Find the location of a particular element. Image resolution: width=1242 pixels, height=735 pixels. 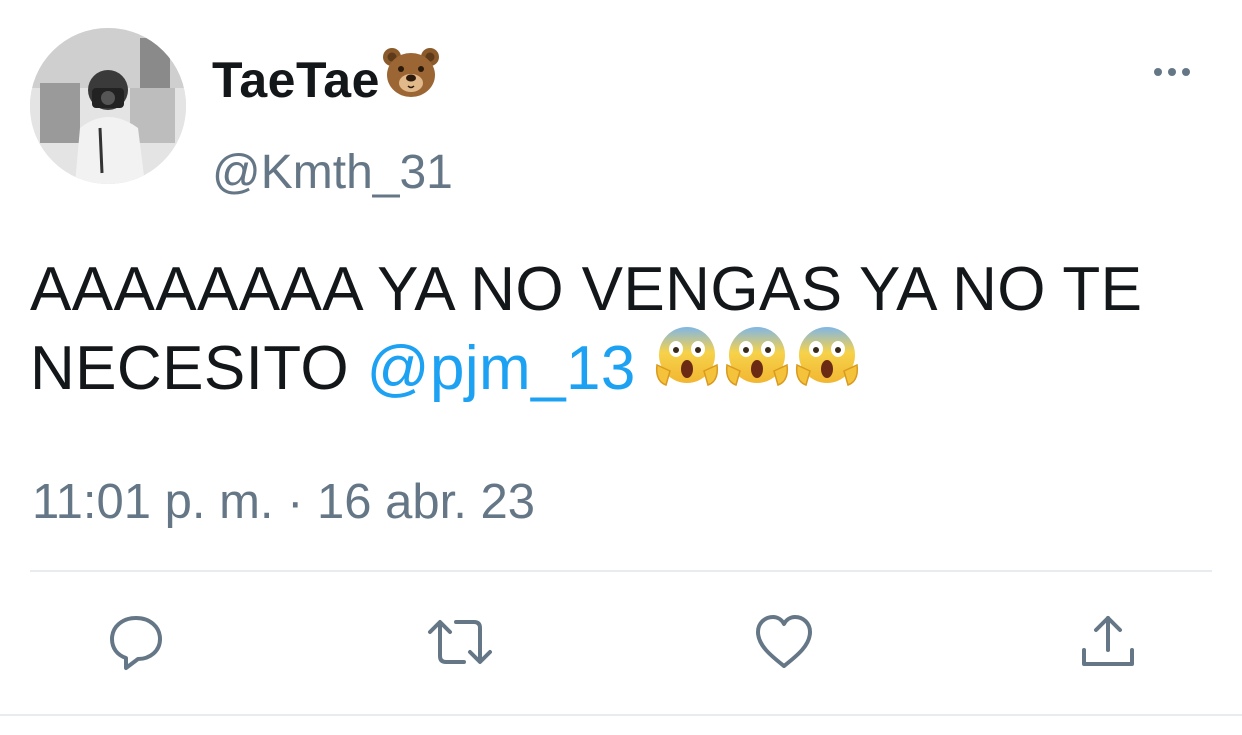

bear-face-icon is located at coordinates (411, 79).